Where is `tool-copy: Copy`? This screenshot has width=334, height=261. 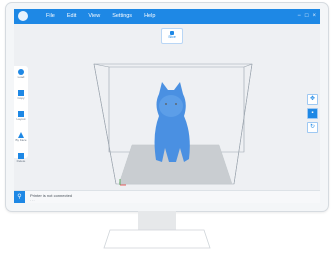
tool-copy: Copy is located at coordinates (21, 99).